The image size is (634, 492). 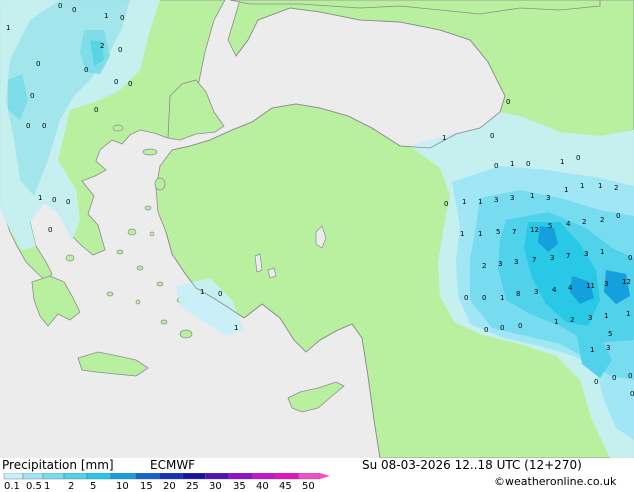 I want to click on legend-tick-label: 20, so click(x=169, y=486).